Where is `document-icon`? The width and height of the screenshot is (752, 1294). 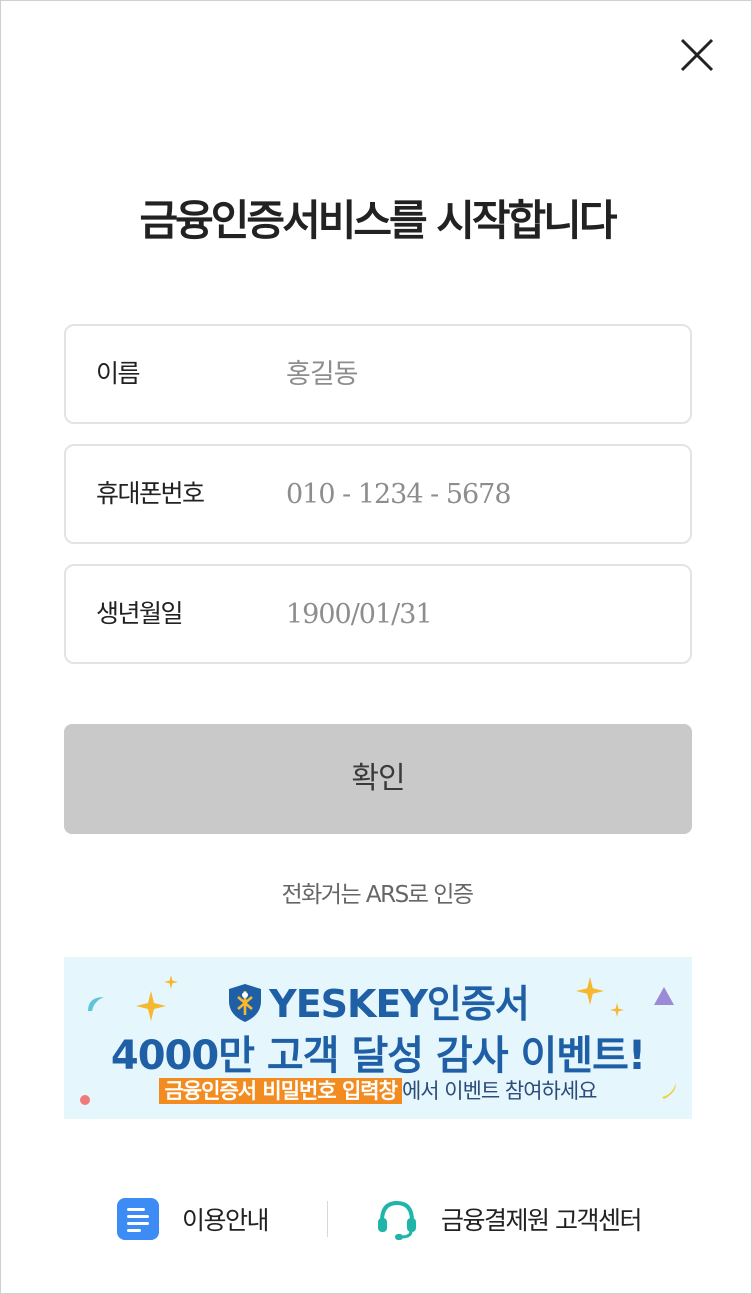 document-icon is located at coordinates (138, 1219).